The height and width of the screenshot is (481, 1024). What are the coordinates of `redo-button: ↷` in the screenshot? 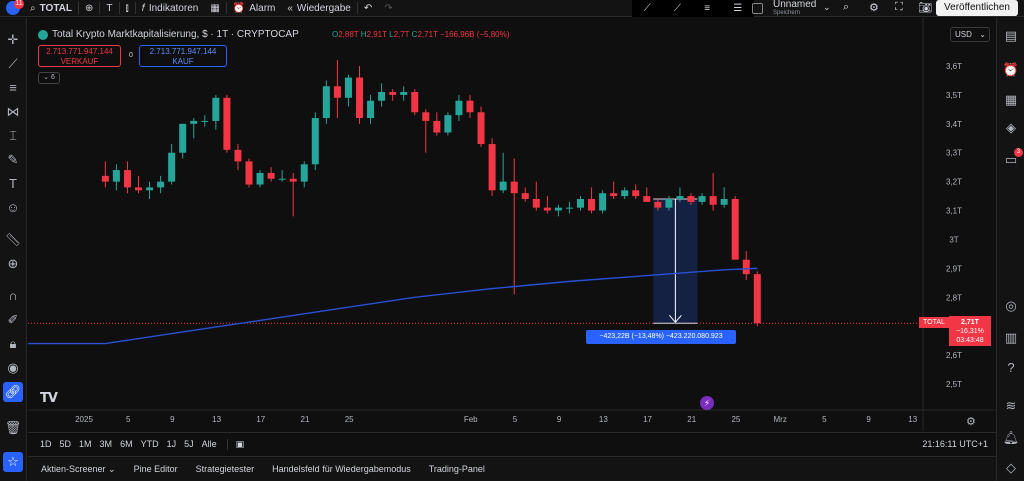 It's located at (388, 8).